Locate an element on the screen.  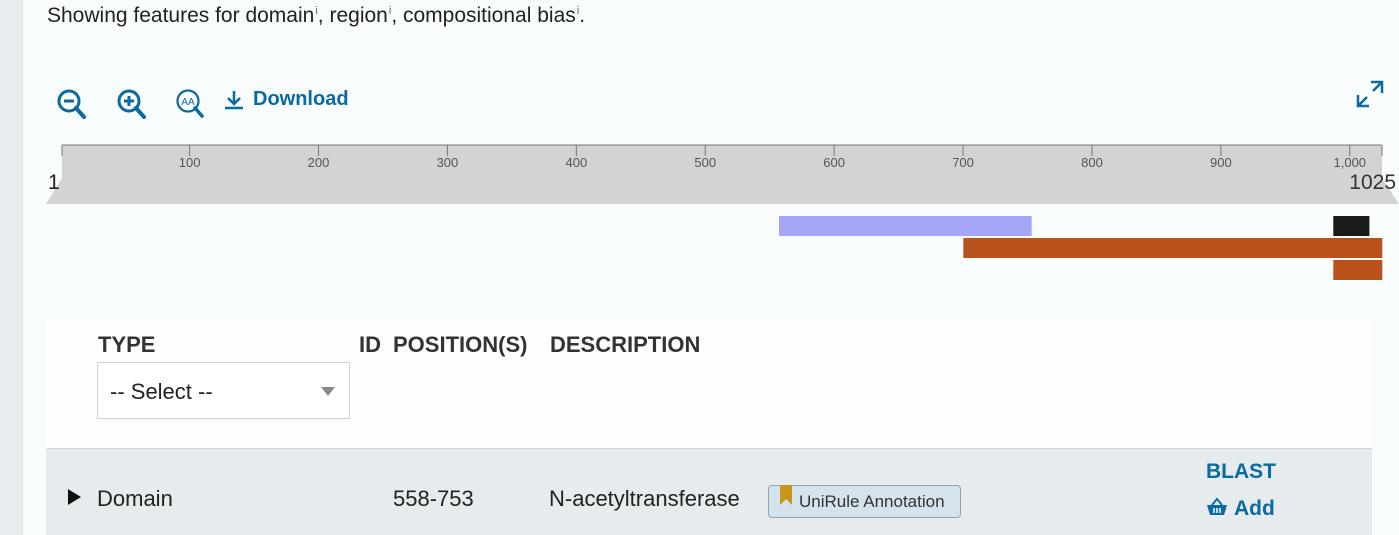
zoom-reset-button: AA is located at coordinates (191, 104).